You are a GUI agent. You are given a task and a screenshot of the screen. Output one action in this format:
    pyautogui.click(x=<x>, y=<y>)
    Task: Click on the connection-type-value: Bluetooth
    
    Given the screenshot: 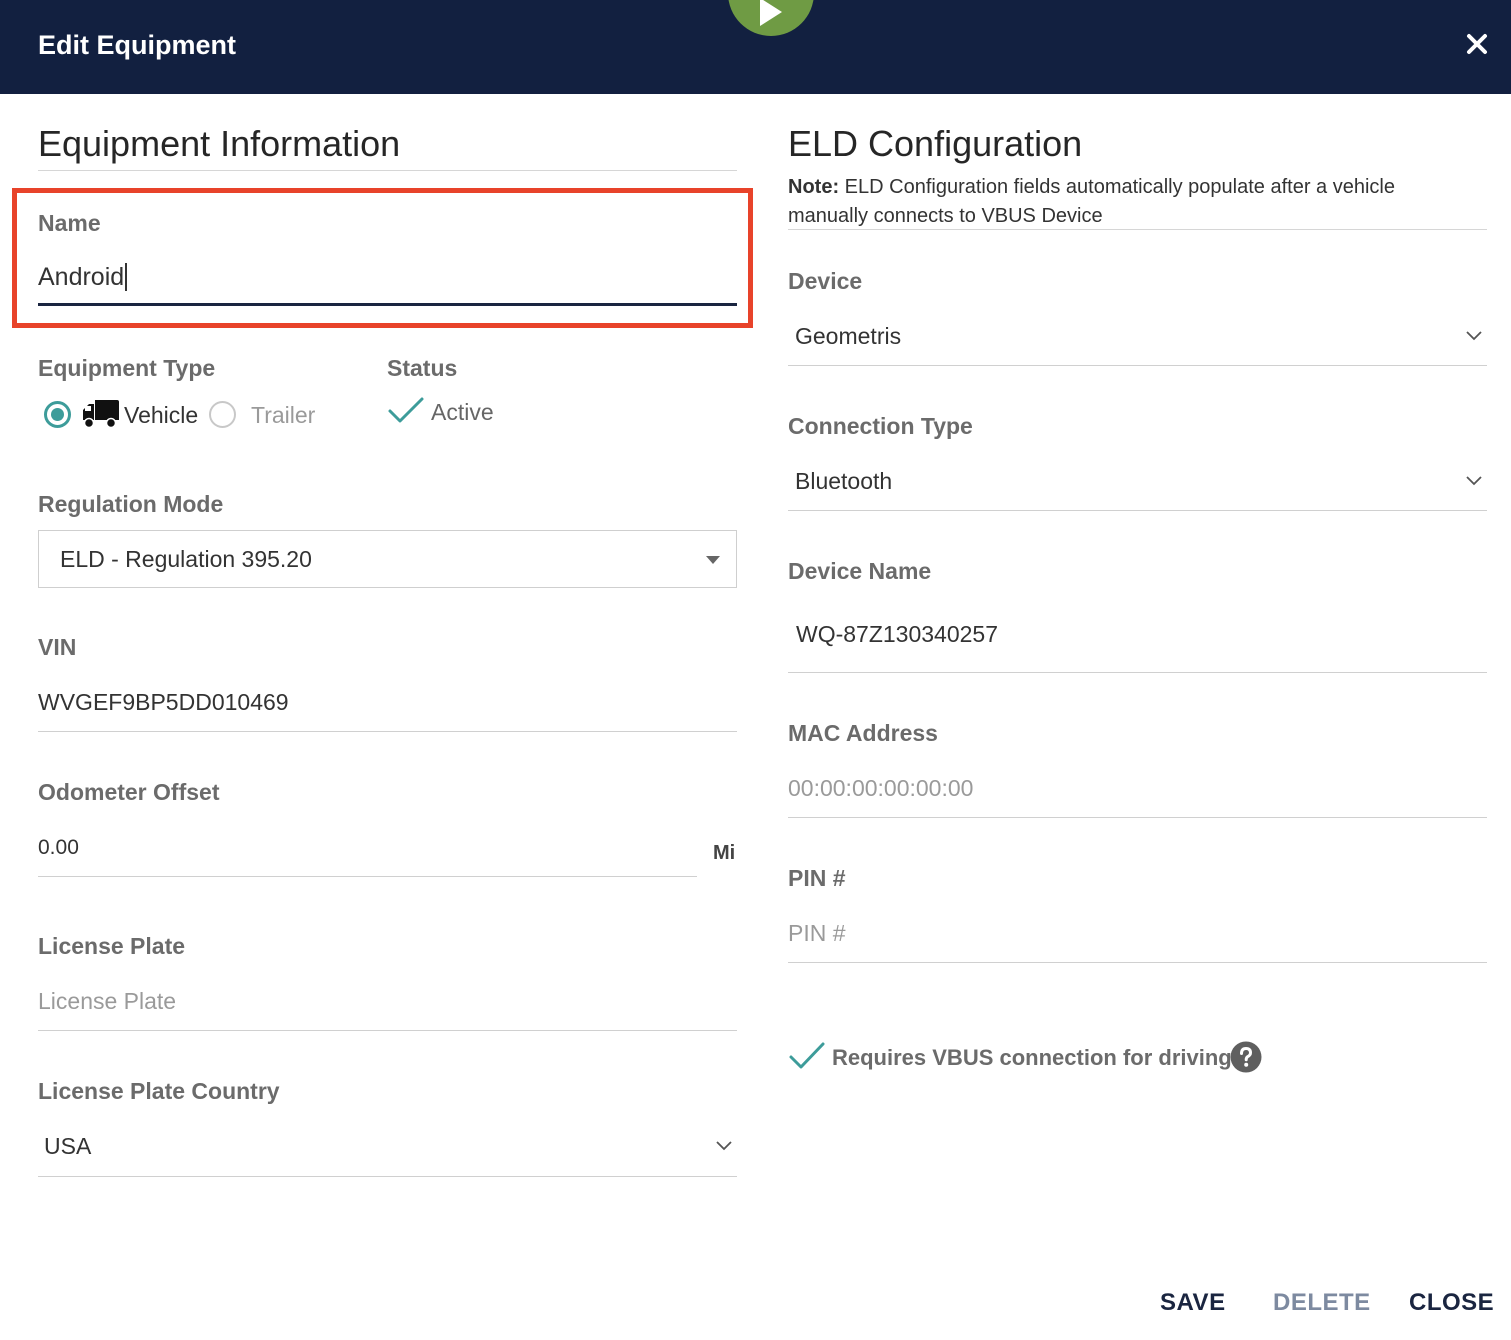 What is the action you would take?
    pyautogui.click(x=844, y=481)
    